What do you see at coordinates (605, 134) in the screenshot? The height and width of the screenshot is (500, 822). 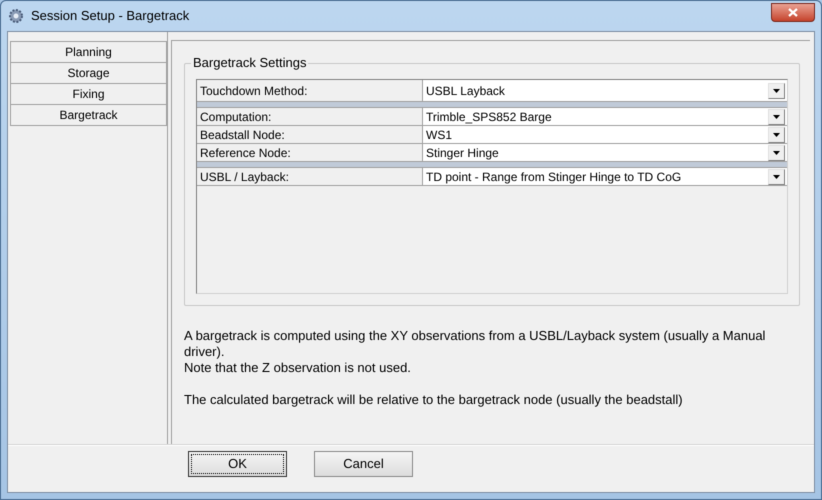 I see `dropdown: WS1` at bounding box center [605, 134].